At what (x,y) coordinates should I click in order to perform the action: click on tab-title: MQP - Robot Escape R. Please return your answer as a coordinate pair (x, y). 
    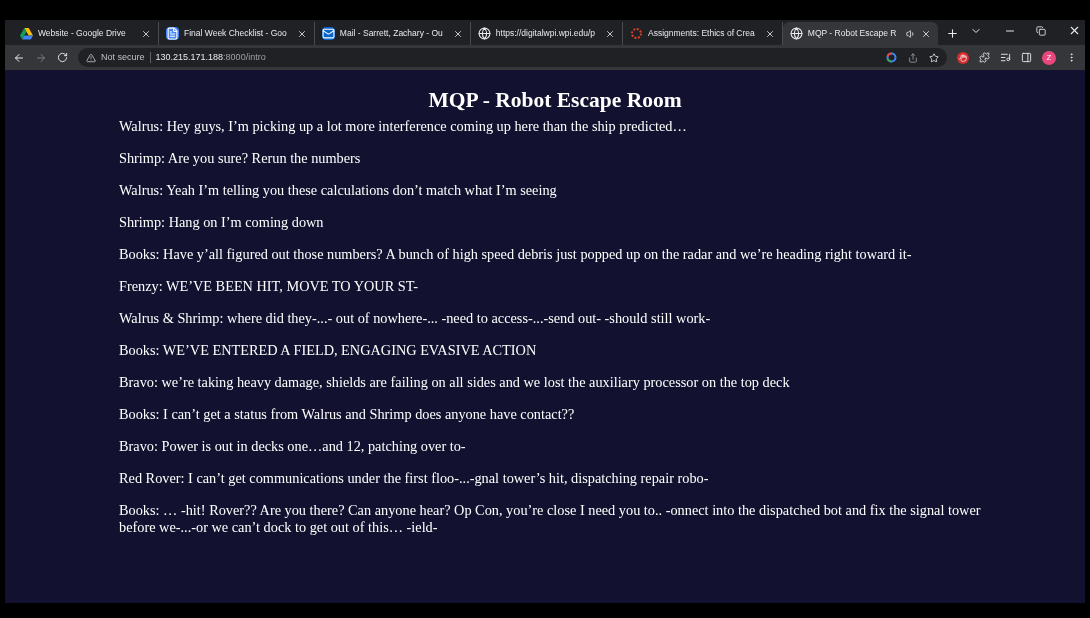
    Looking at the image, I should click on (852, 33).